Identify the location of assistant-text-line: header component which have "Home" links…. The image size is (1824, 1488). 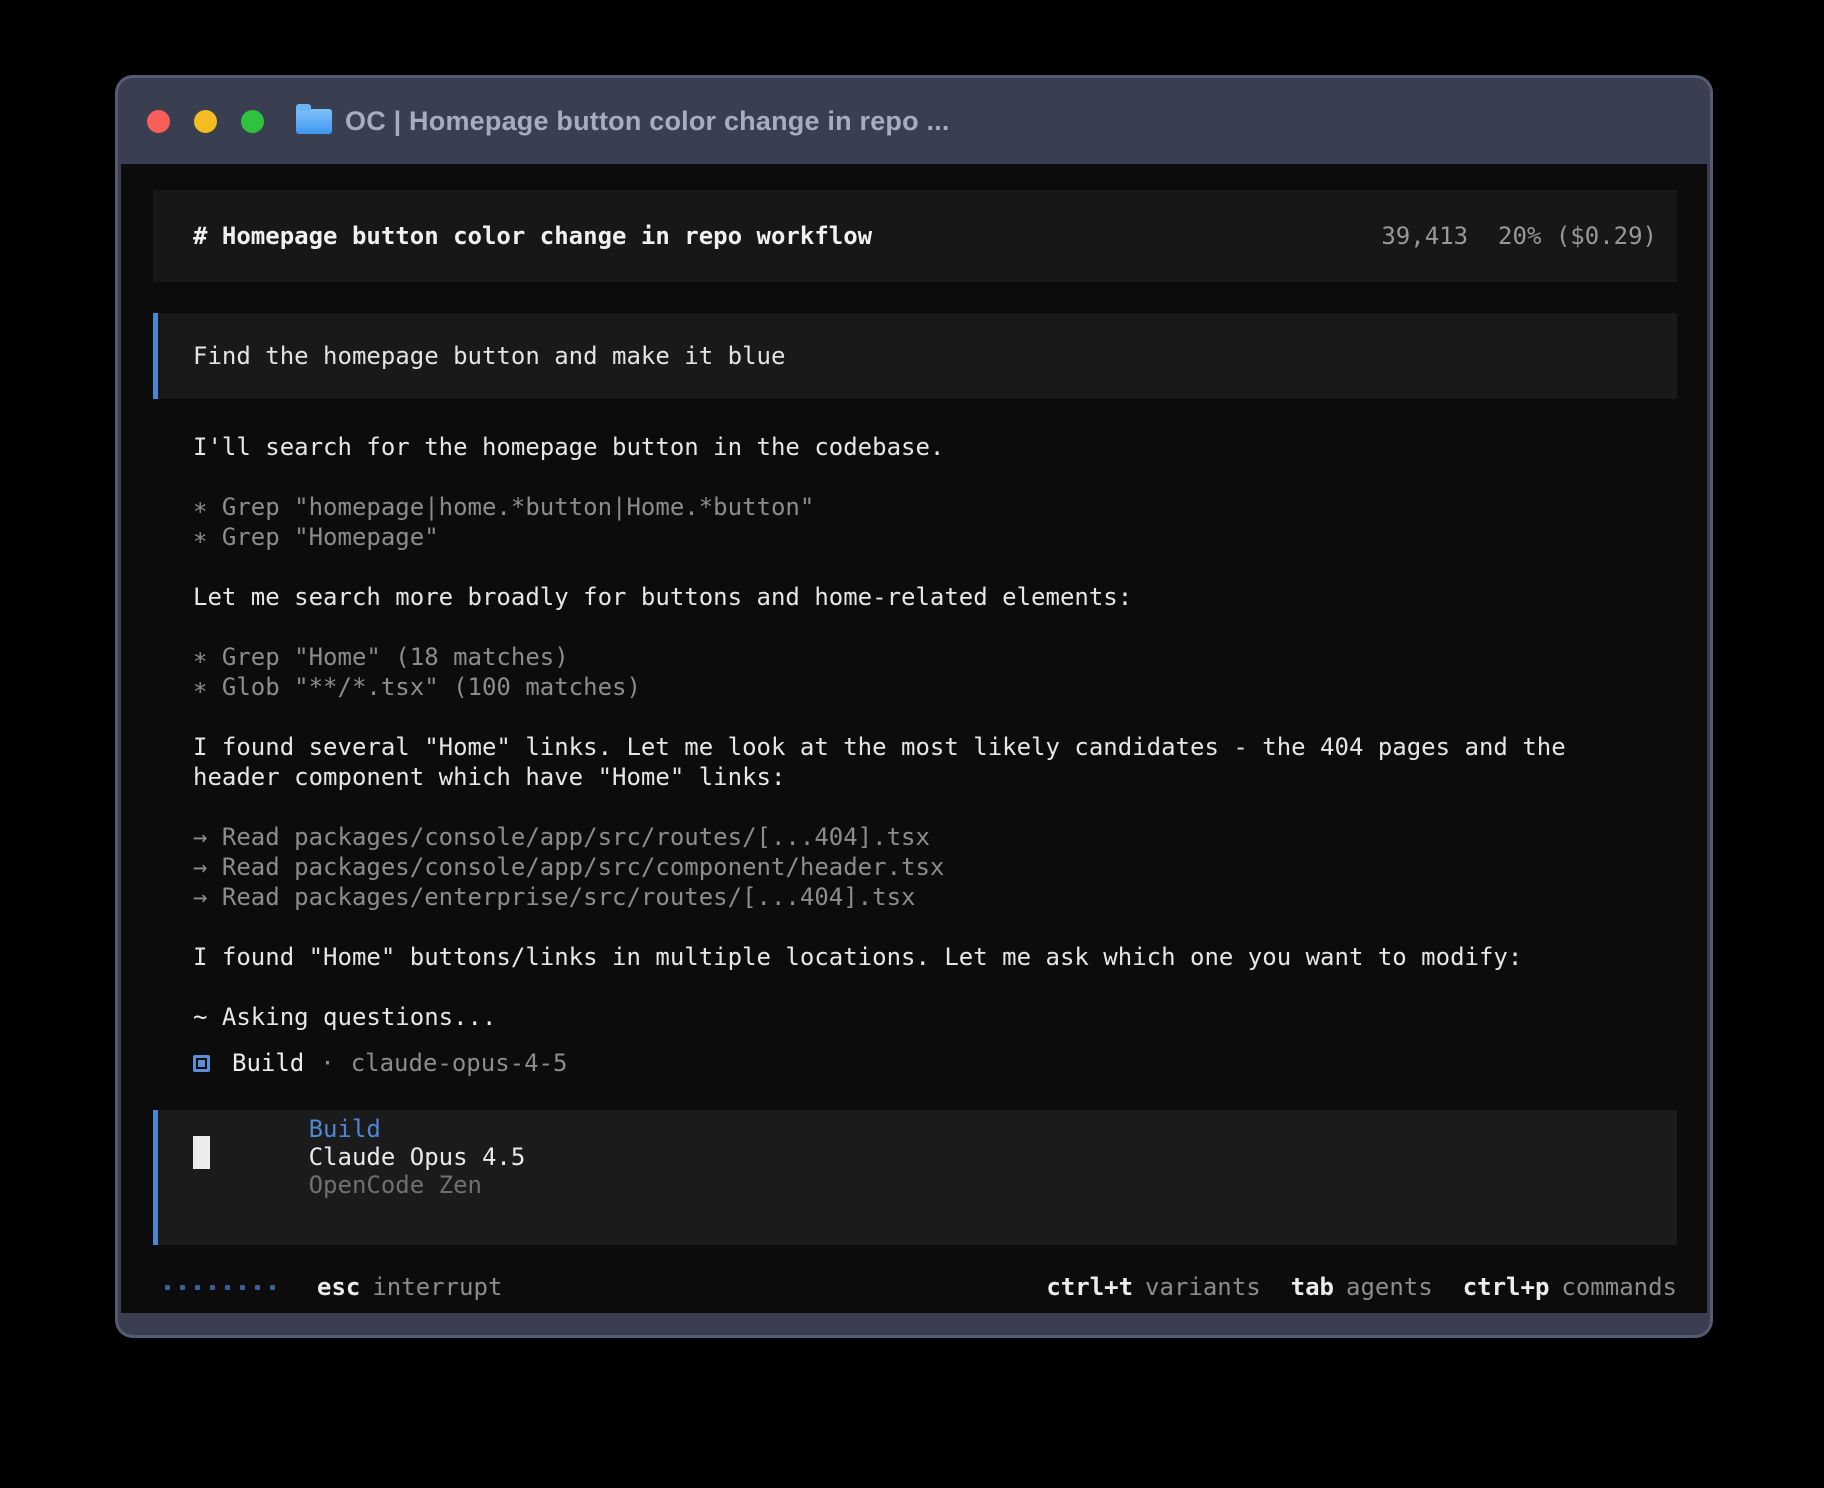
(489, 777).